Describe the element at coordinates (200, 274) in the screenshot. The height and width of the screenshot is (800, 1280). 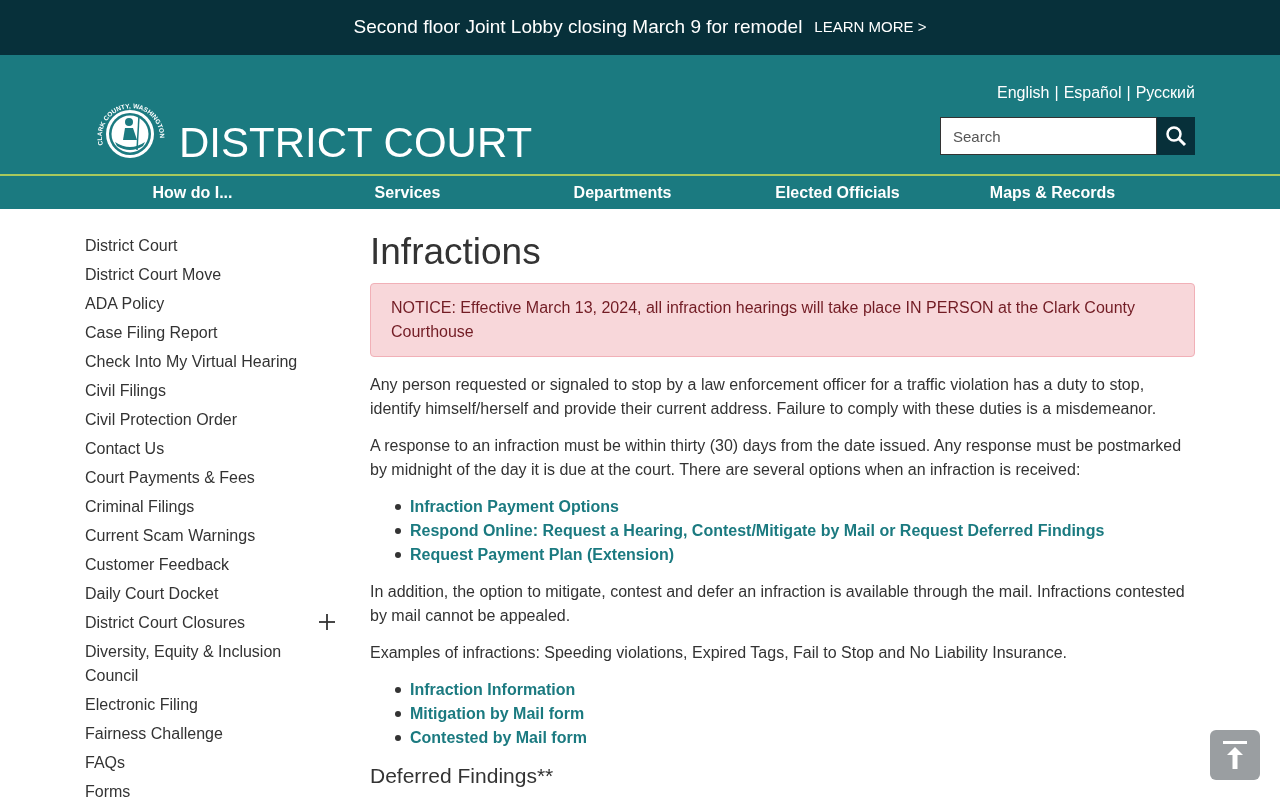
I see `sidebar-link: District Court Move` at that location.